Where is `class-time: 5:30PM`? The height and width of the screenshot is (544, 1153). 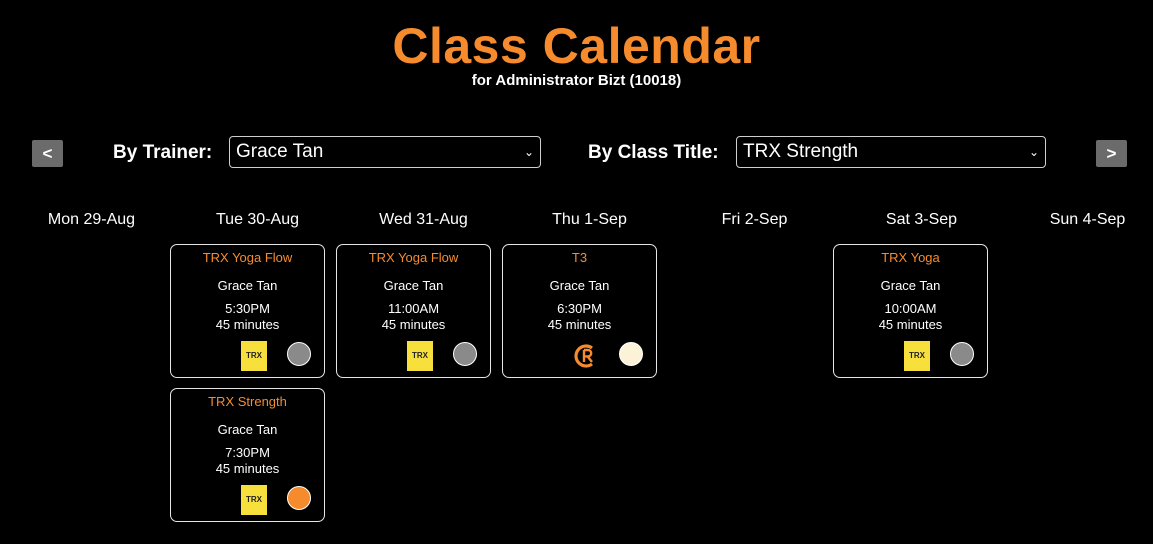 class-time: 5:30PM is located at coordinates (247, 308).